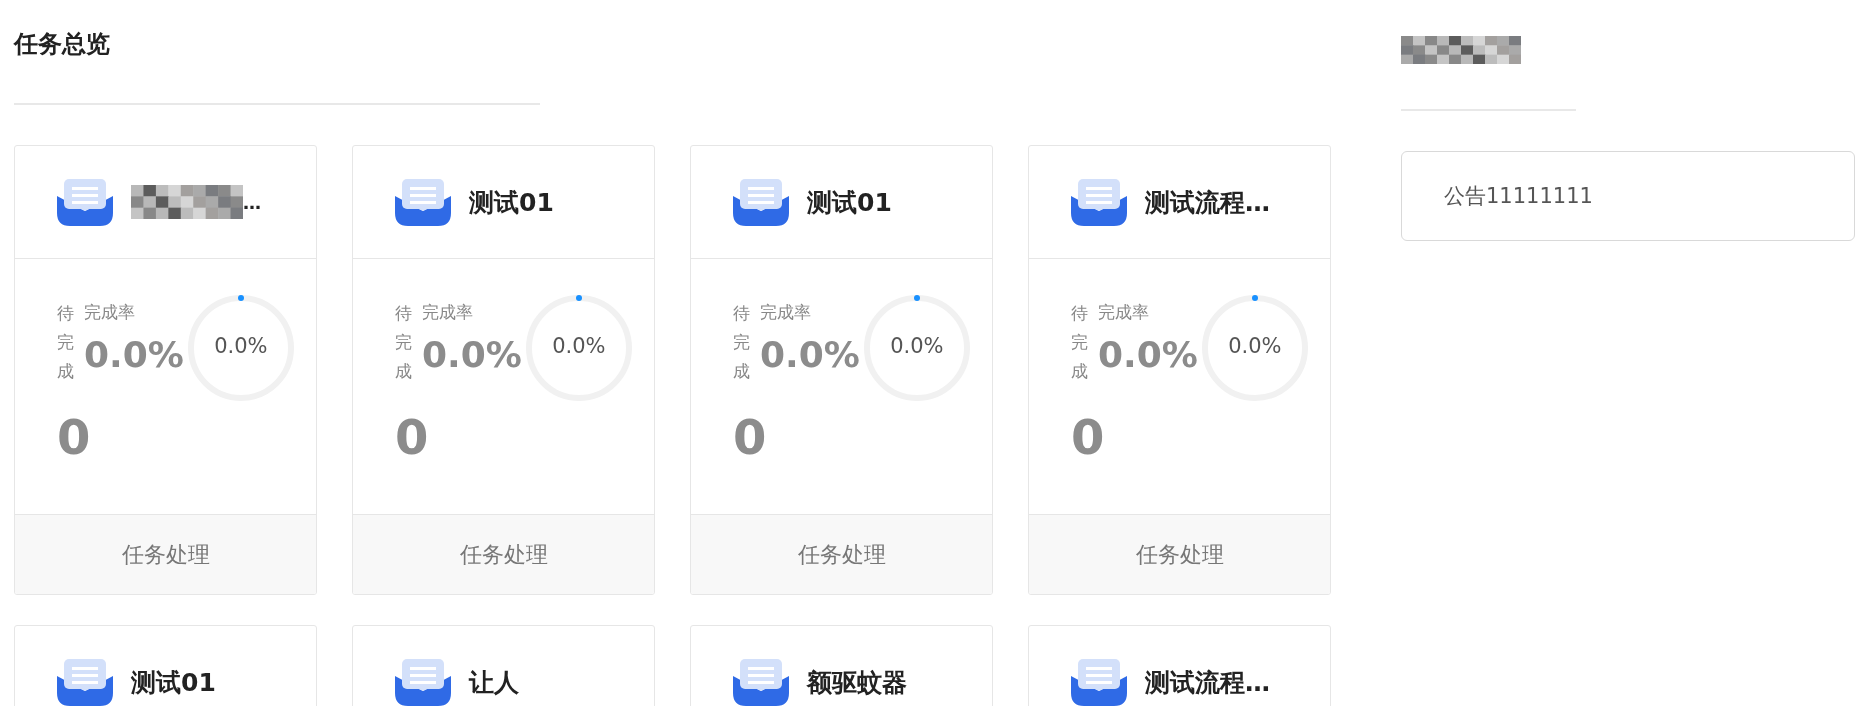  I want to click on page-title: 任务总览, so click(62, 44).